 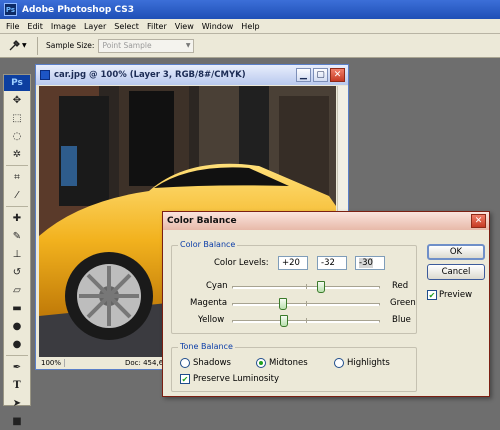 I want to click on document-icon, so click(x=45, y=75).